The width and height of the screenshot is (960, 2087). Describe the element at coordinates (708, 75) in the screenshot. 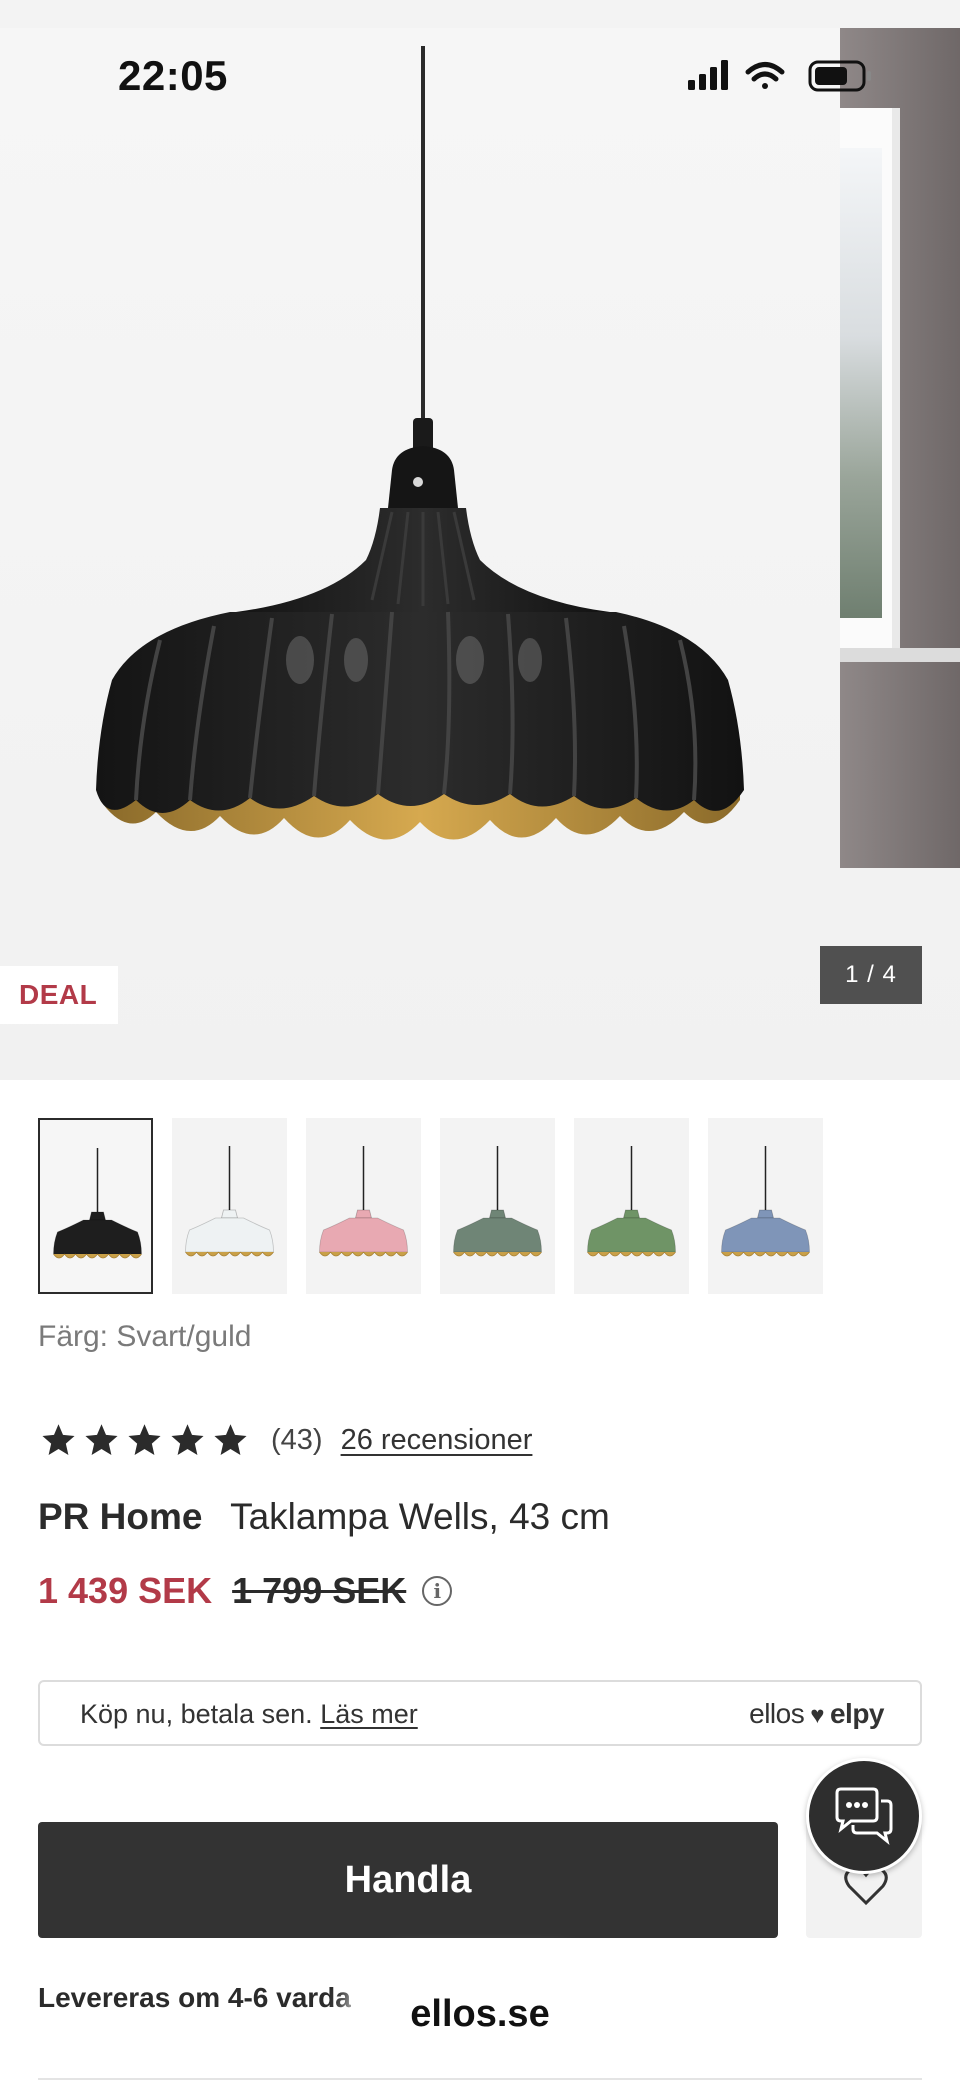

I see `cellular-signal-icon` at that location.